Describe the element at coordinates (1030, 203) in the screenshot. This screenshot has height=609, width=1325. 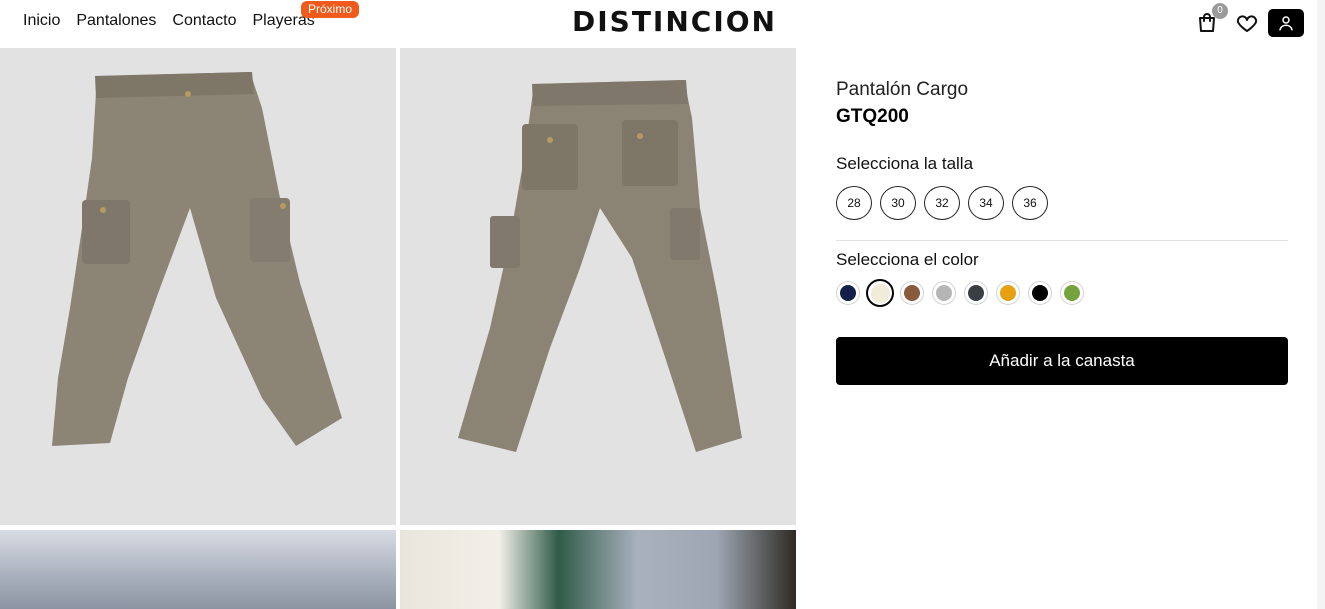
I see `size-option-36: 36` at that location.